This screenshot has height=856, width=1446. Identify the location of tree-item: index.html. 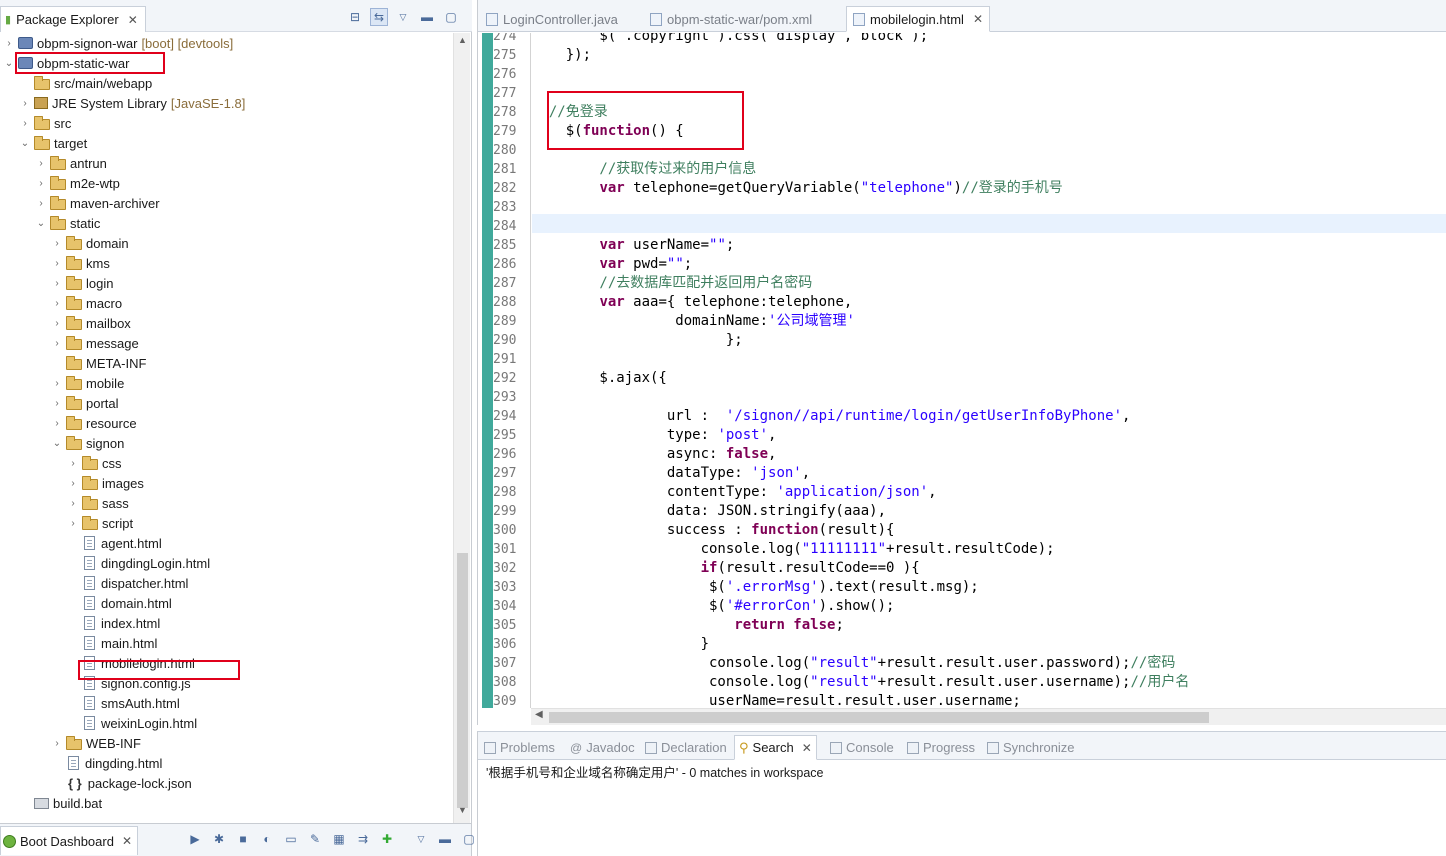
(113, 623).